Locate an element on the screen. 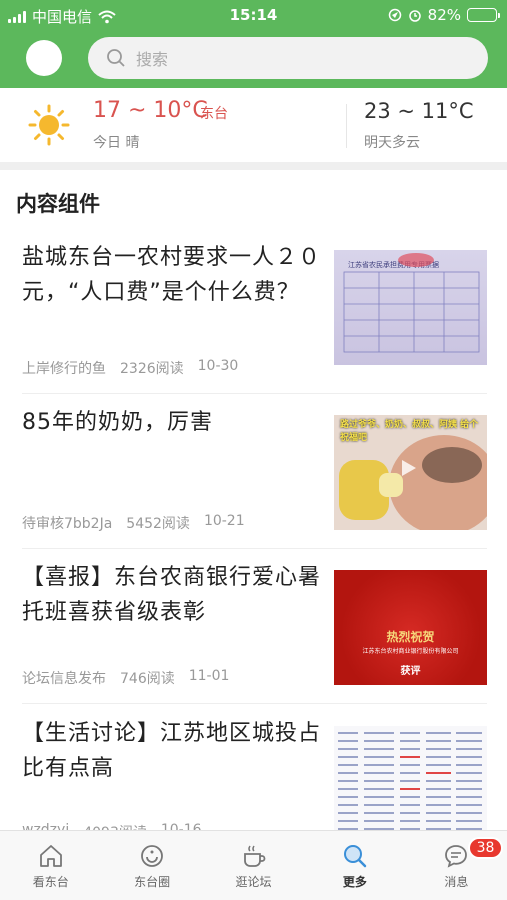 The image size is (507, 900). article-title: 85年的奶奶，厉害 is located at coordinates (172, 422).